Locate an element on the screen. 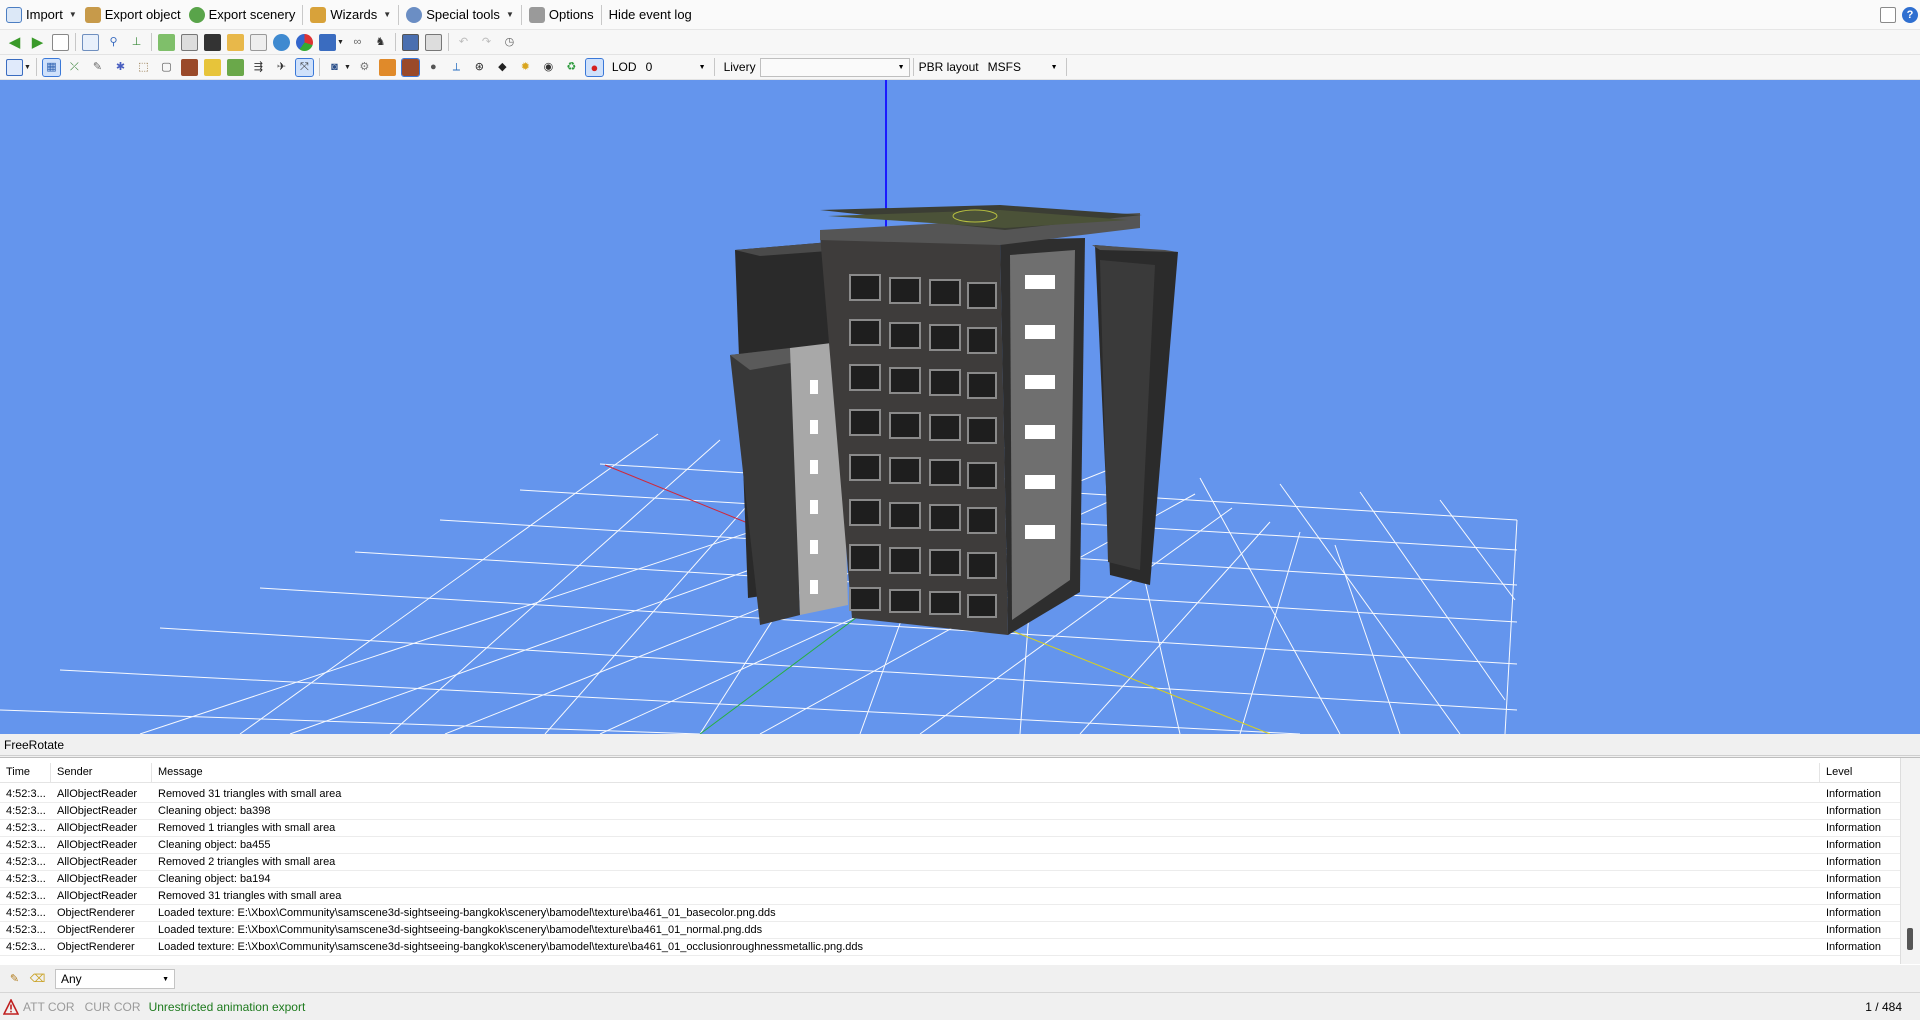 The width and height of the screenshot is (1920, 1020). scrollbar-thumb is located at coordinates (1910, 939).